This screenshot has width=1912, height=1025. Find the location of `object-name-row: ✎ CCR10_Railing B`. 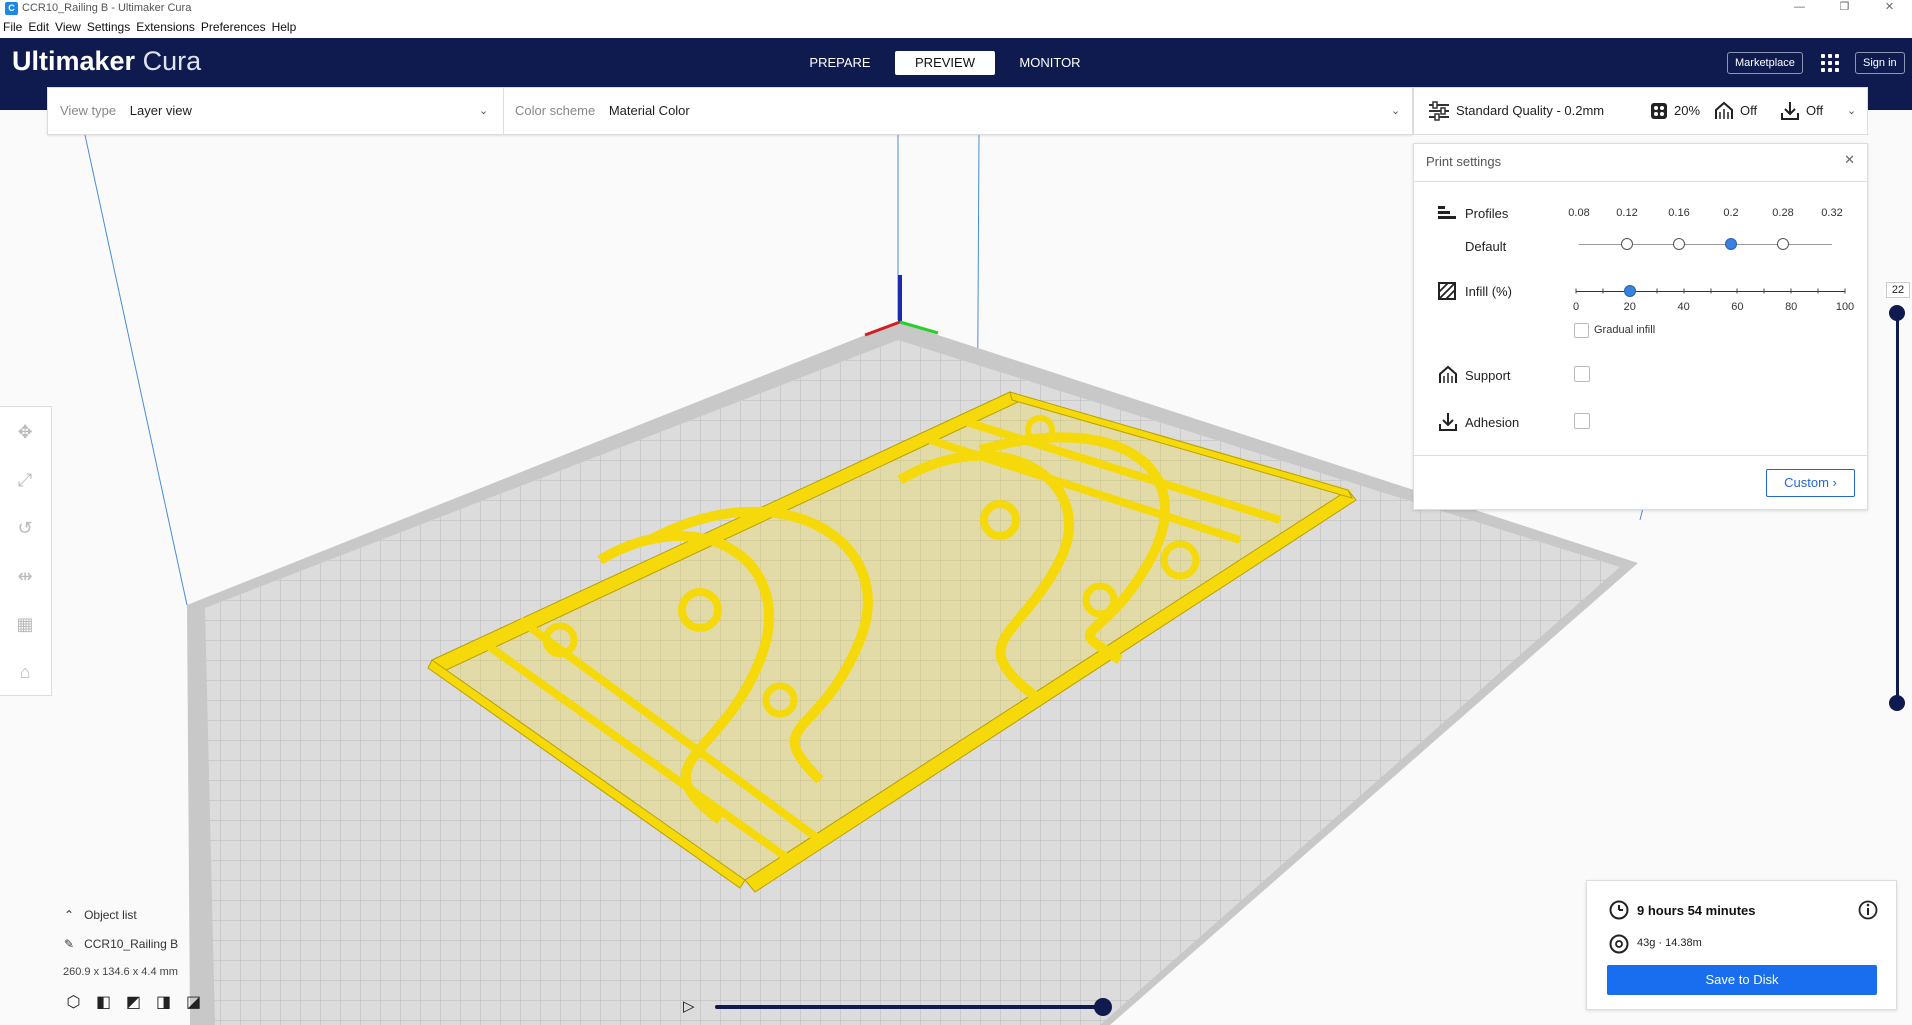

object-name-row: ✎ CCR10_Railing B is located at coordinates (121, 944).